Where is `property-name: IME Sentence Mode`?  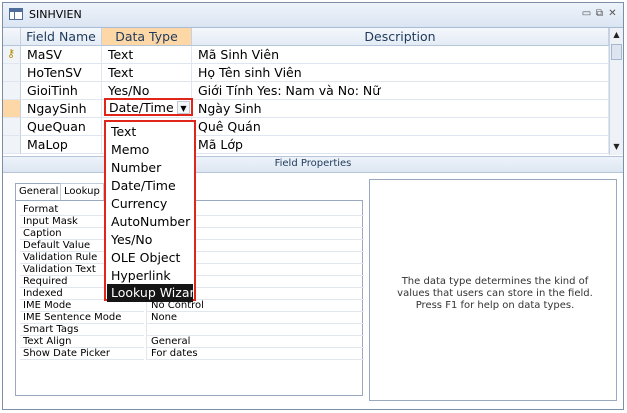 property-name: IME Sentence Mode is located at coordinates (82, 318).